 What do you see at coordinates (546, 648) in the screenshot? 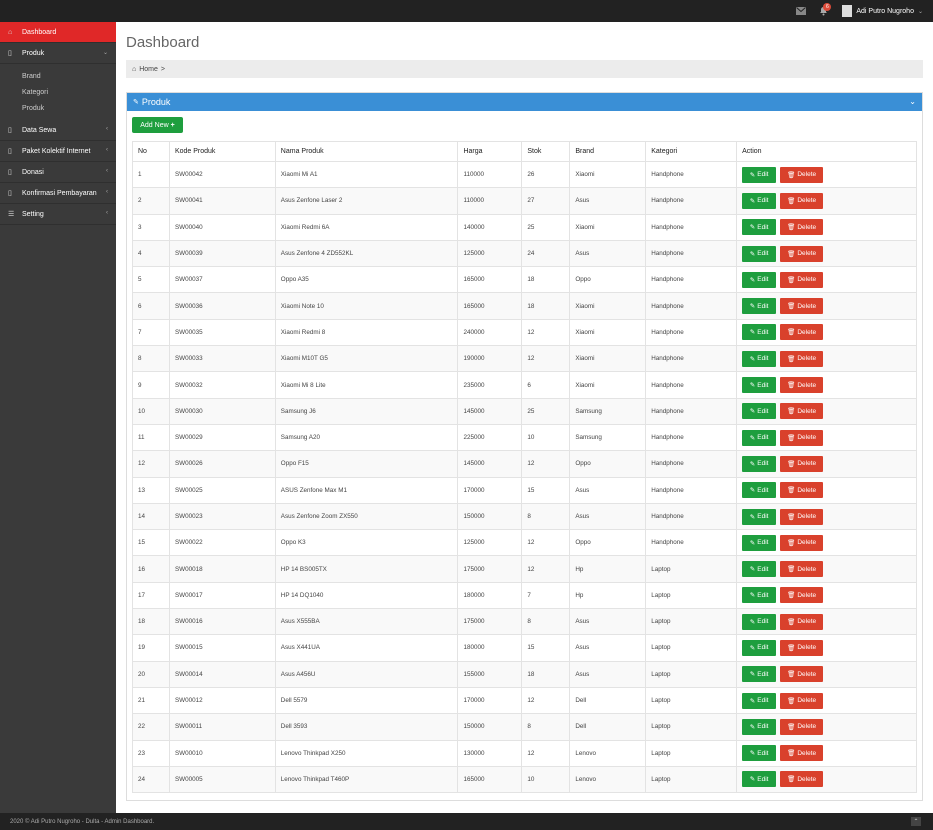
I see `table-cell: 15` at bounding box center [546, 648].